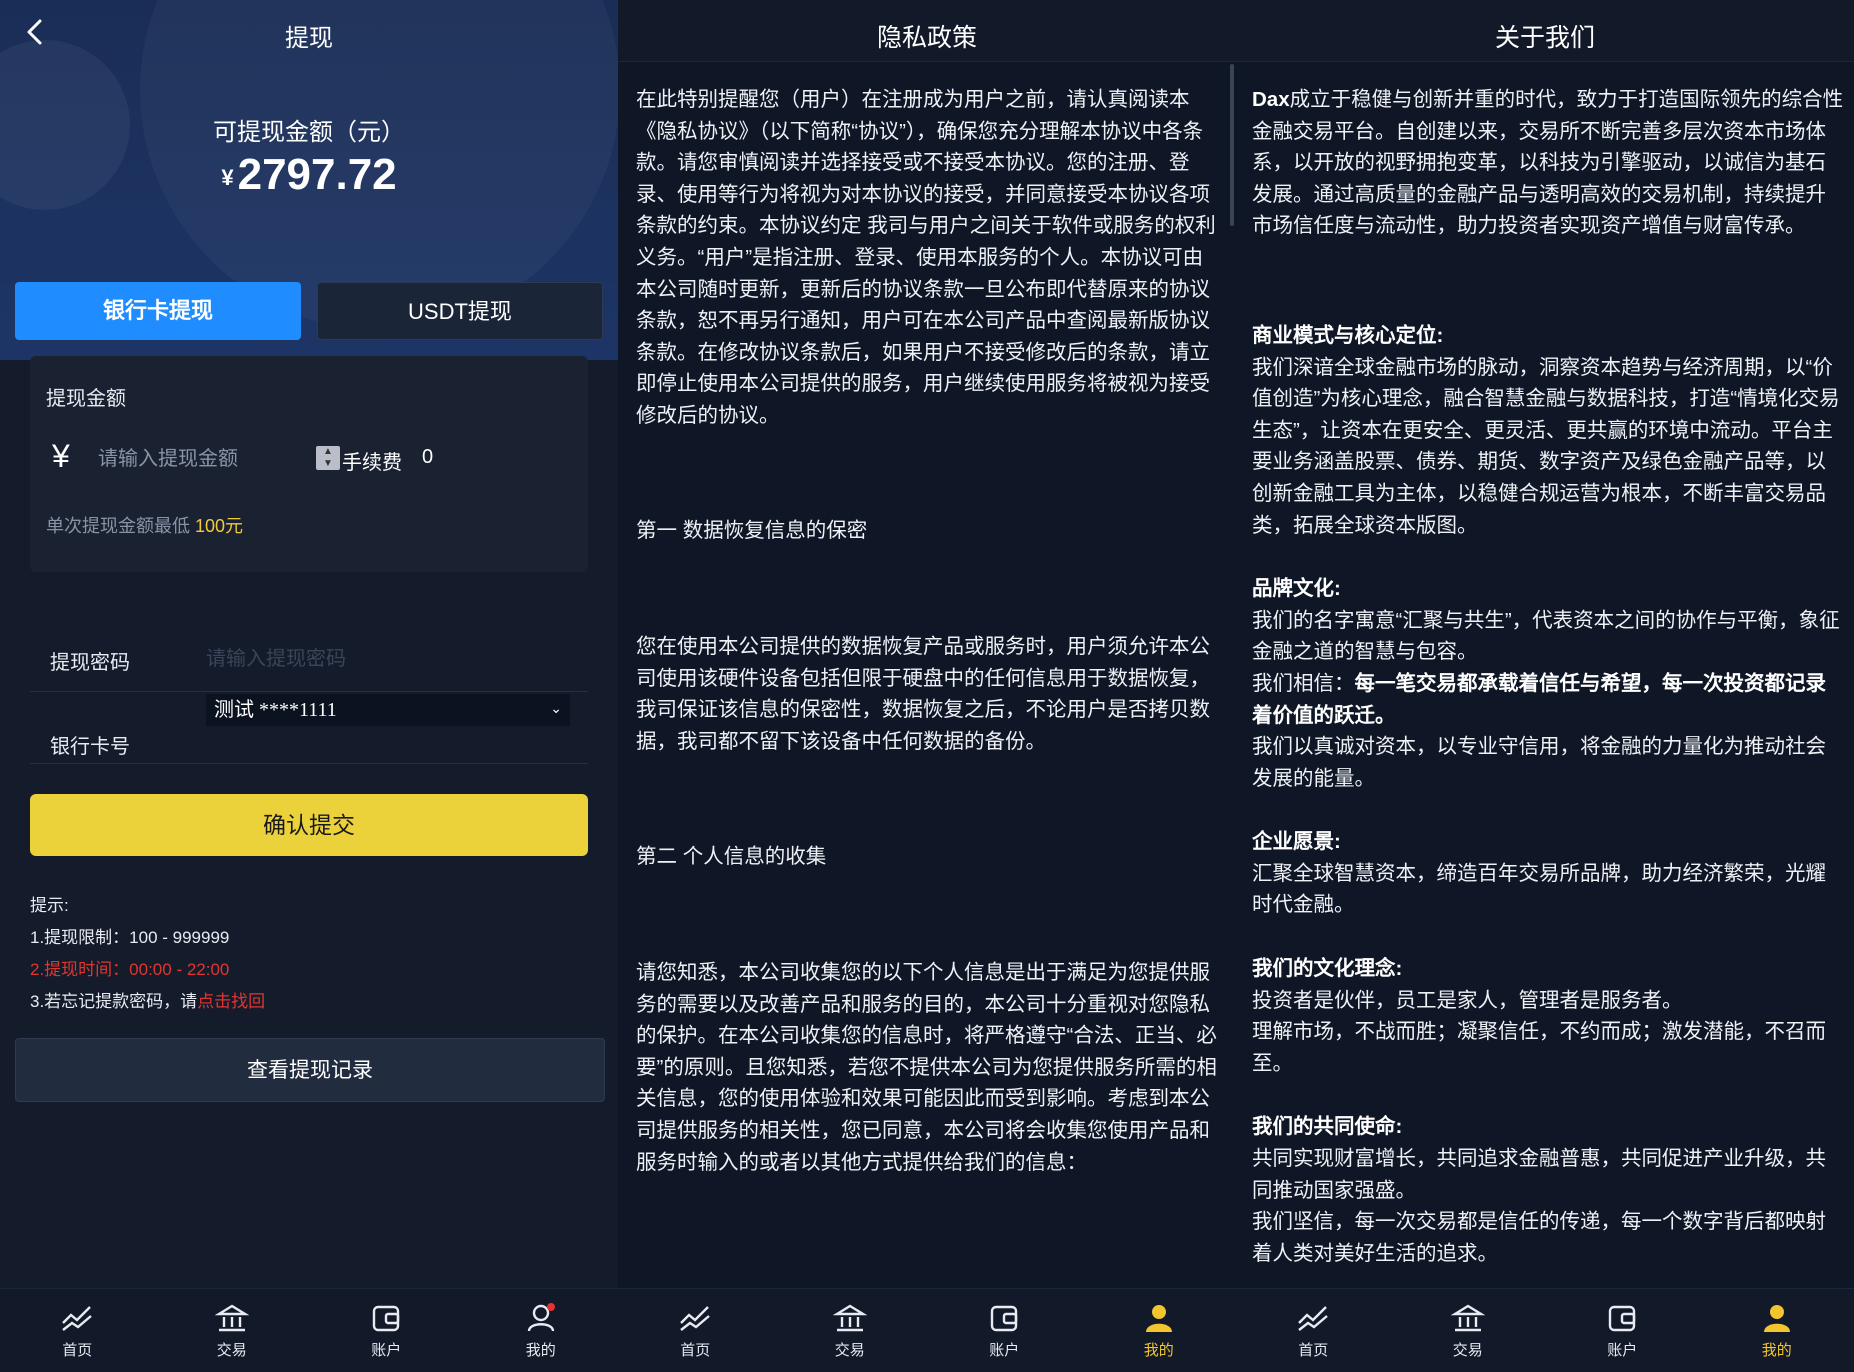 This screenshot has width=1854, height=1372. What do you see at coordinates (227, 177) in the screenshot?
I see `currency-symbol: ¥` at bounding box center [227, 177].